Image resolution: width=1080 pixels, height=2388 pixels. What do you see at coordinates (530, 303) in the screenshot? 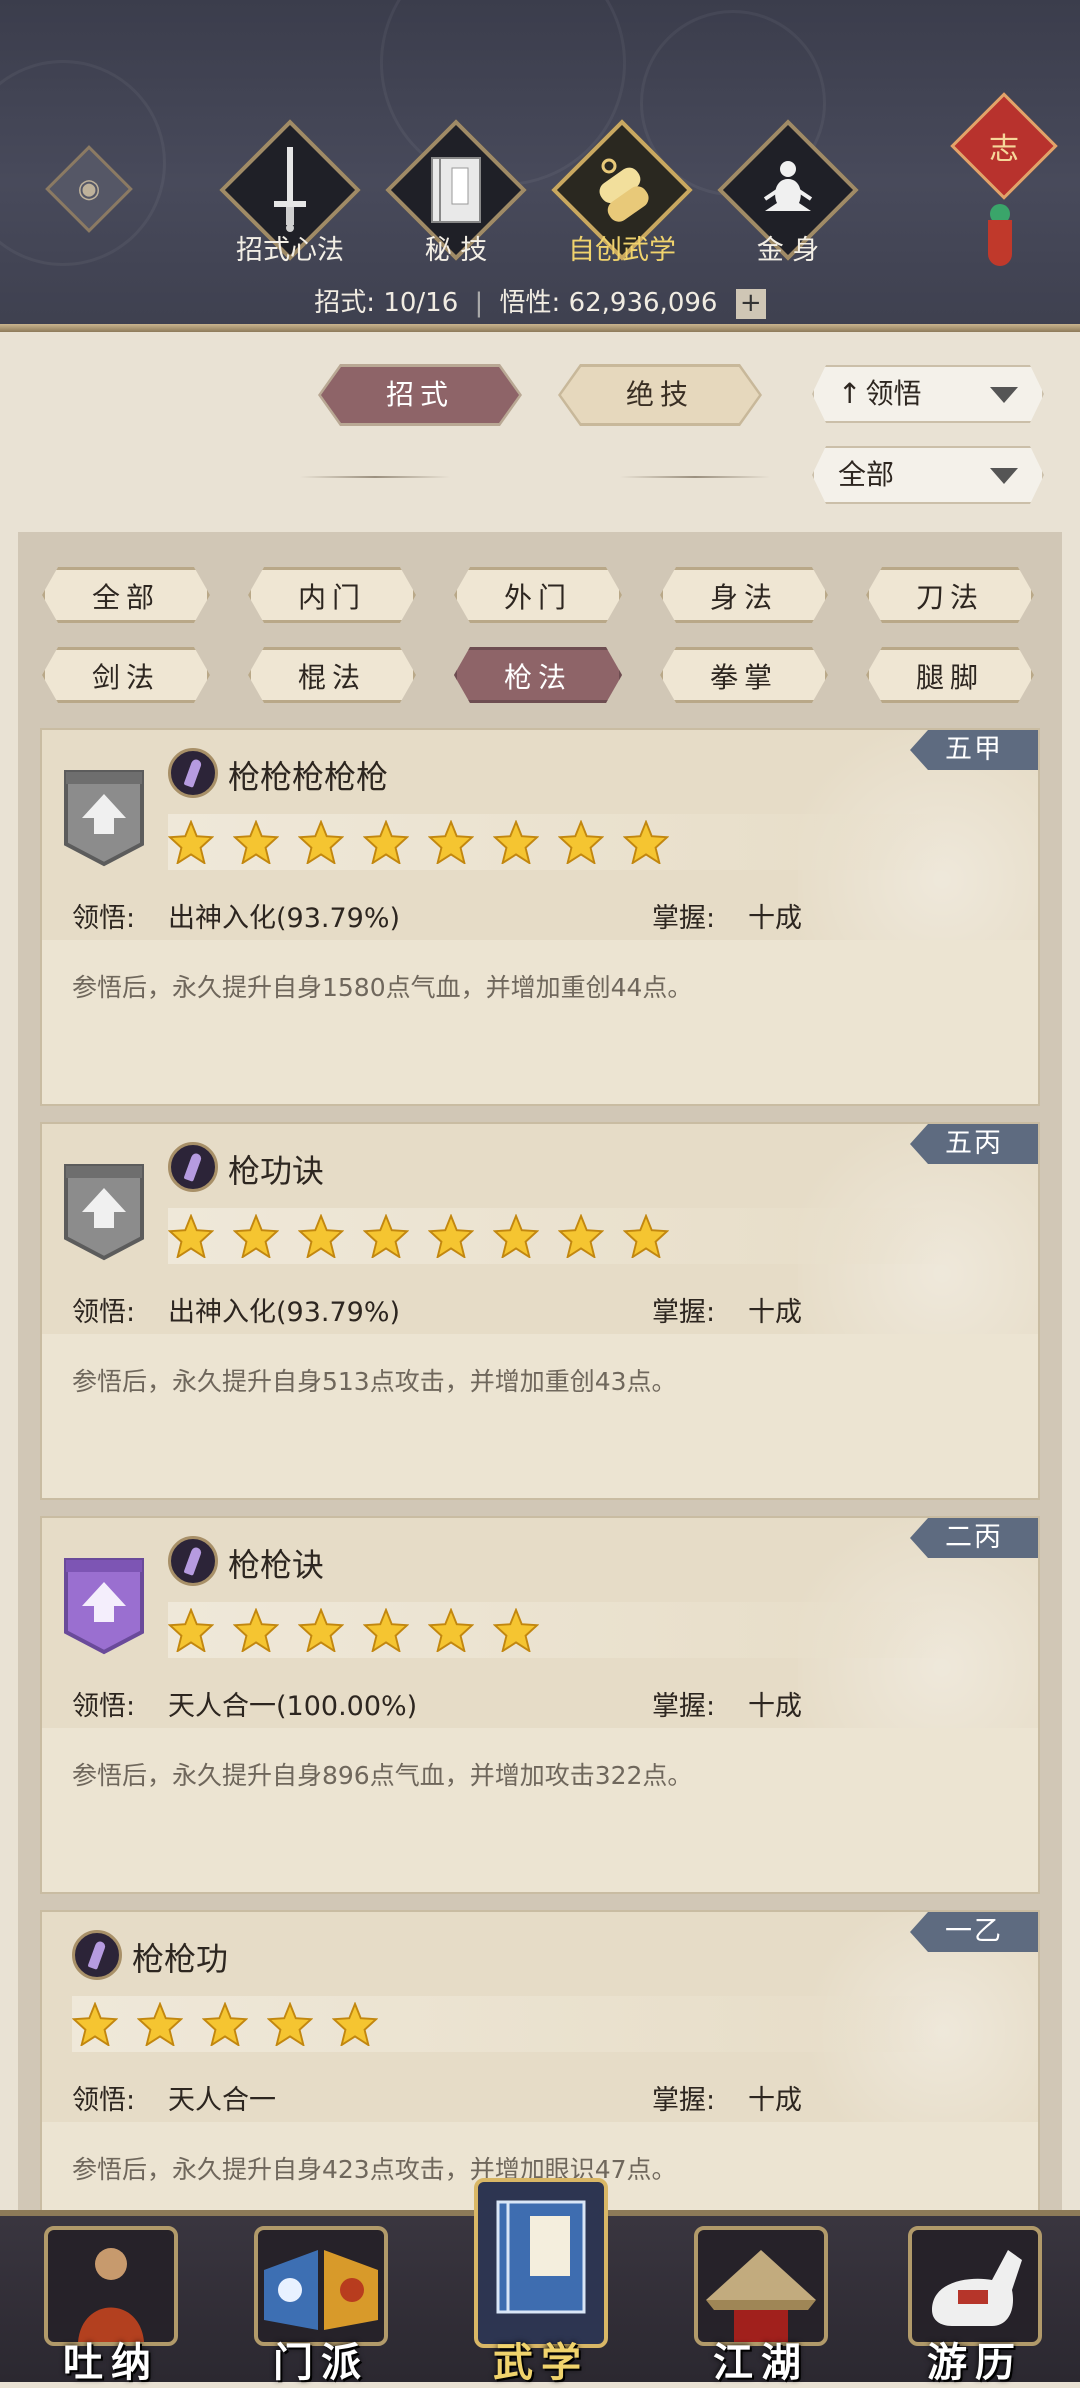
I see `insight-label: 悟性:` at bounding box center [530, 303].